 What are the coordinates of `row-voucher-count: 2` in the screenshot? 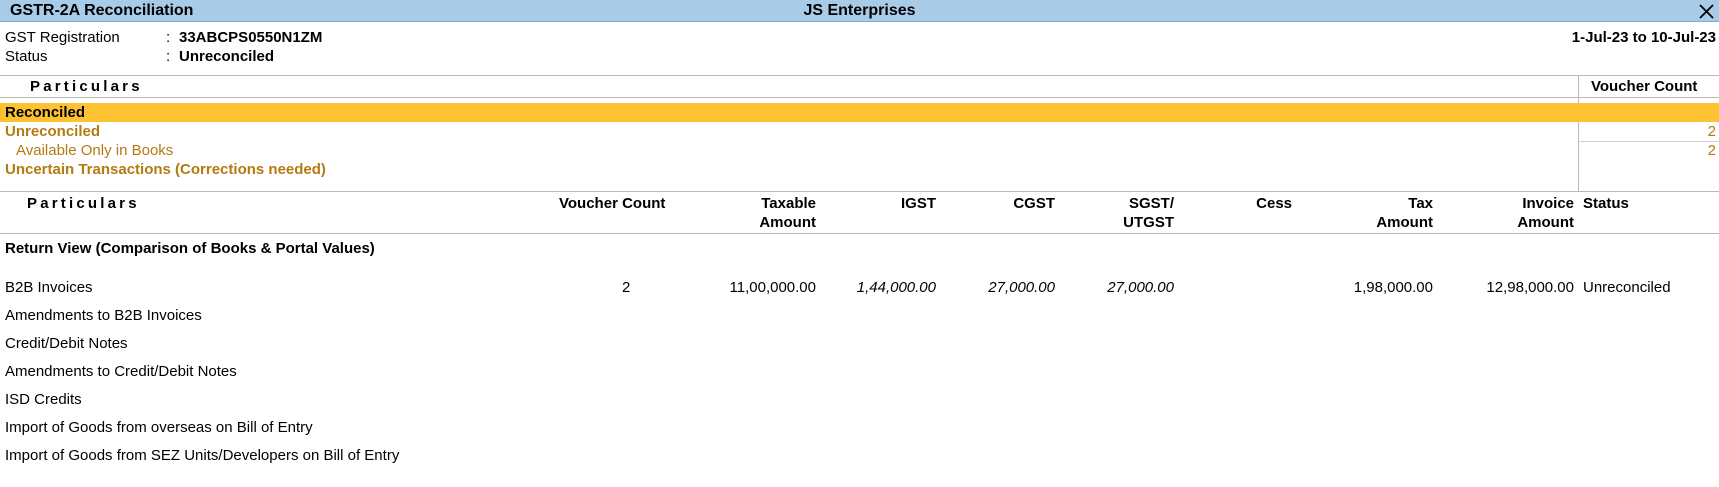 It's located at (626, 287).